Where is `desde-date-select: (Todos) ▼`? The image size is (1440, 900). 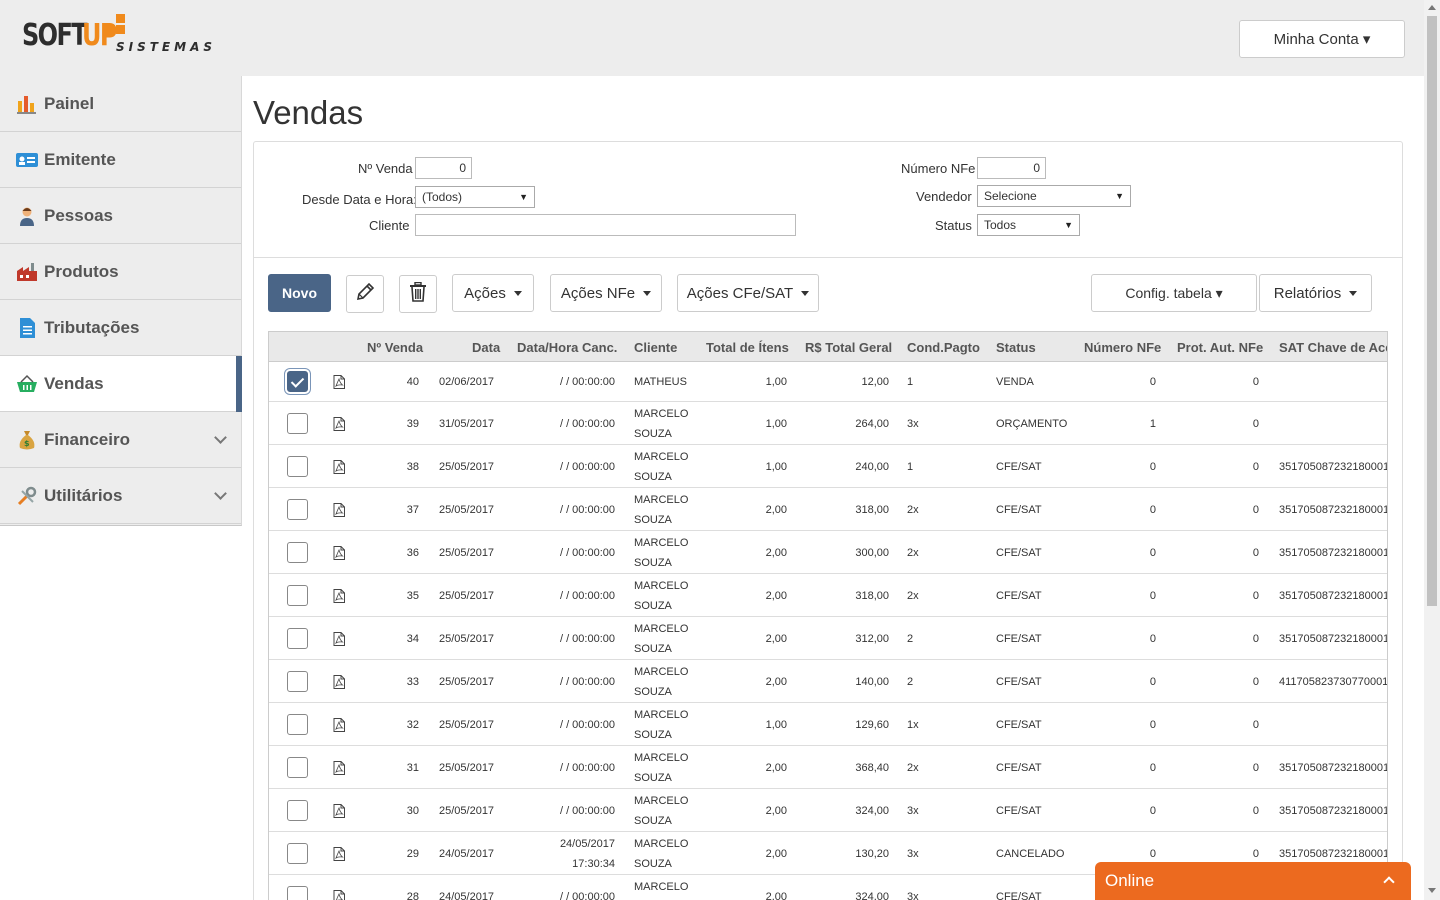 desde-date-select: (Todos) ▼ is located at coordinates (475, 197).